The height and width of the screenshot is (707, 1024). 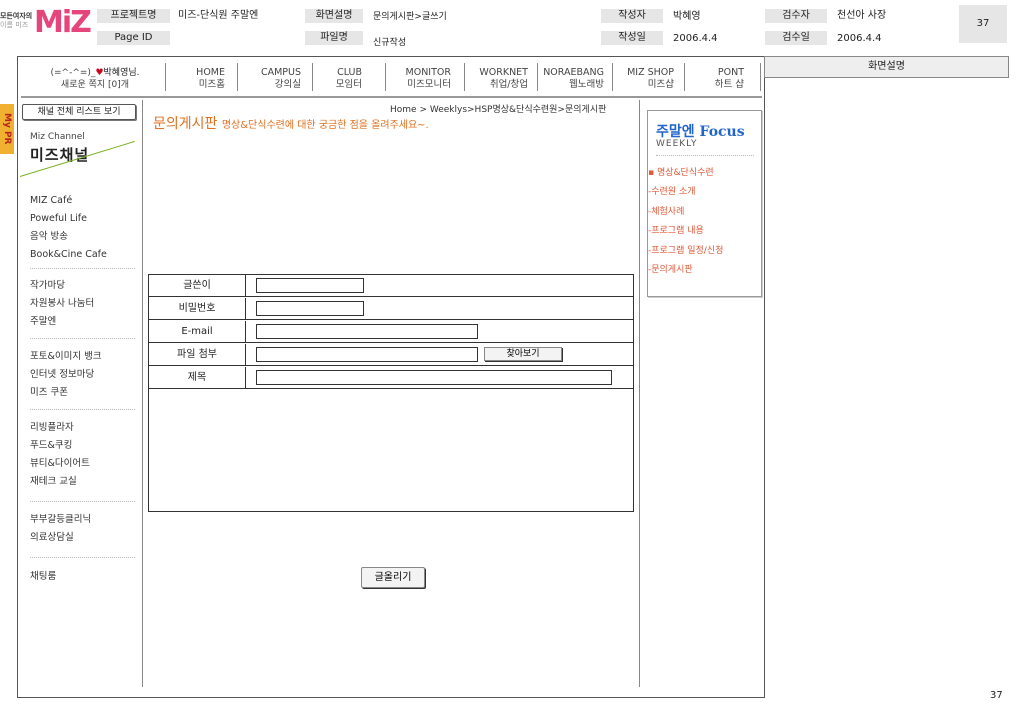 What do you see at coordinates (287, 84) in the screenshot?
I see `nav-label-ko: 강의실` at bounding box center [287, 84].